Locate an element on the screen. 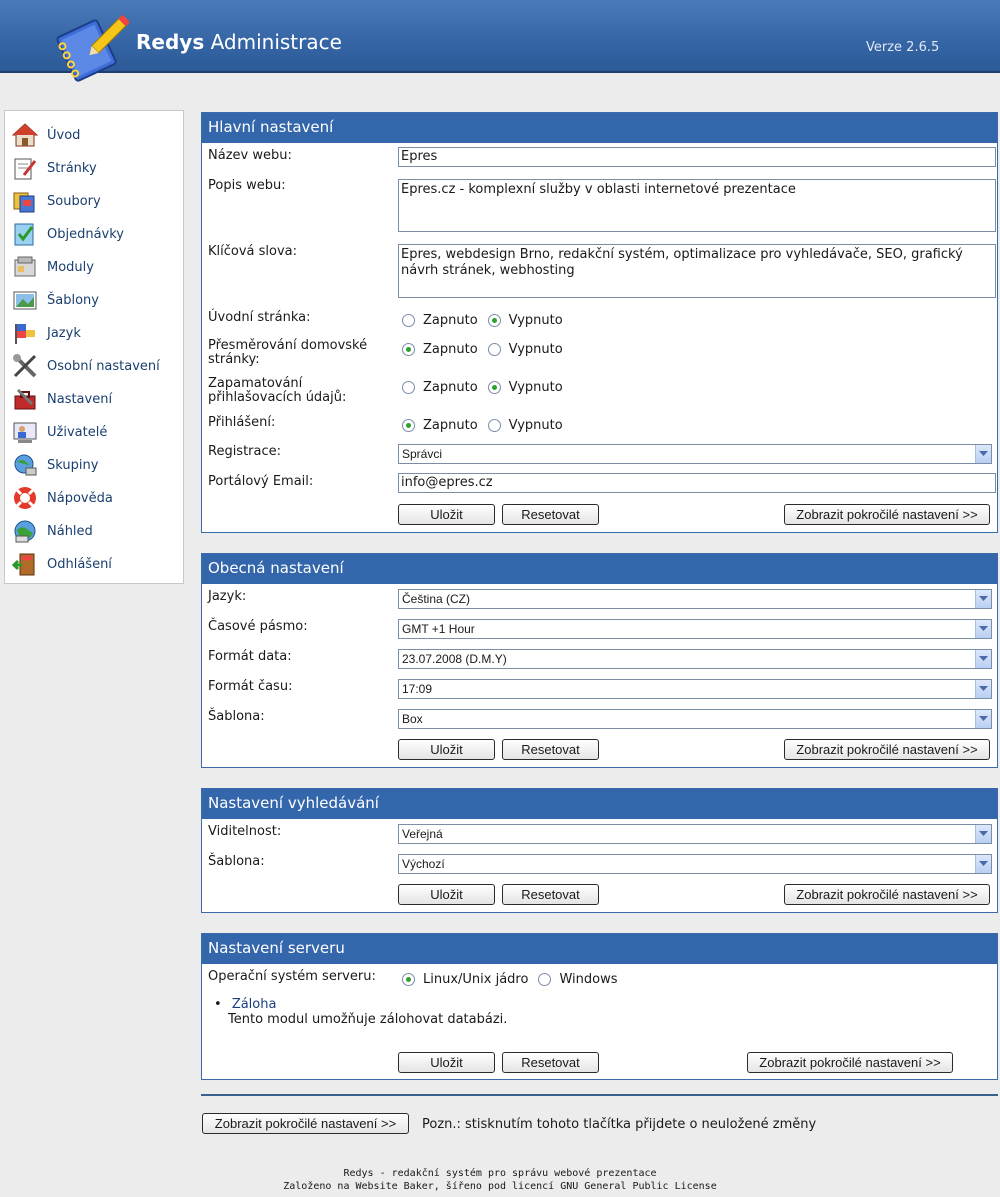  app-name-bold: Redys is located at coordinates (170, 42).